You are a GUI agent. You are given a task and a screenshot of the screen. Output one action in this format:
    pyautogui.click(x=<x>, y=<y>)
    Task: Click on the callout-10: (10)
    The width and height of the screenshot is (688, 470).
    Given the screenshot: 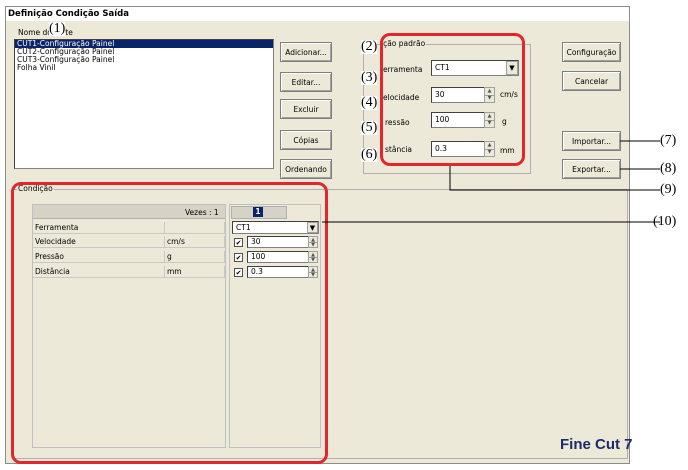 What is the action you would take?
    pyautogui.click(x=665, y=221)
    